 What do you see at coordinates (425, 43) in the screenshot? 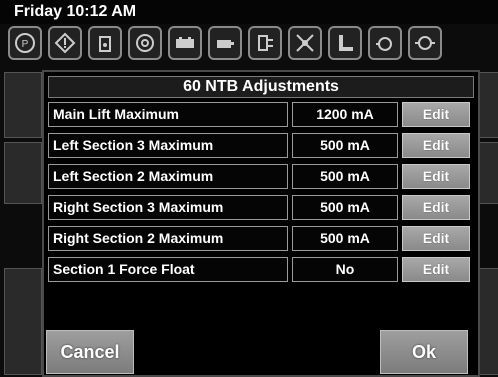
I see `pump-icon` at bounding box center [425, 43].